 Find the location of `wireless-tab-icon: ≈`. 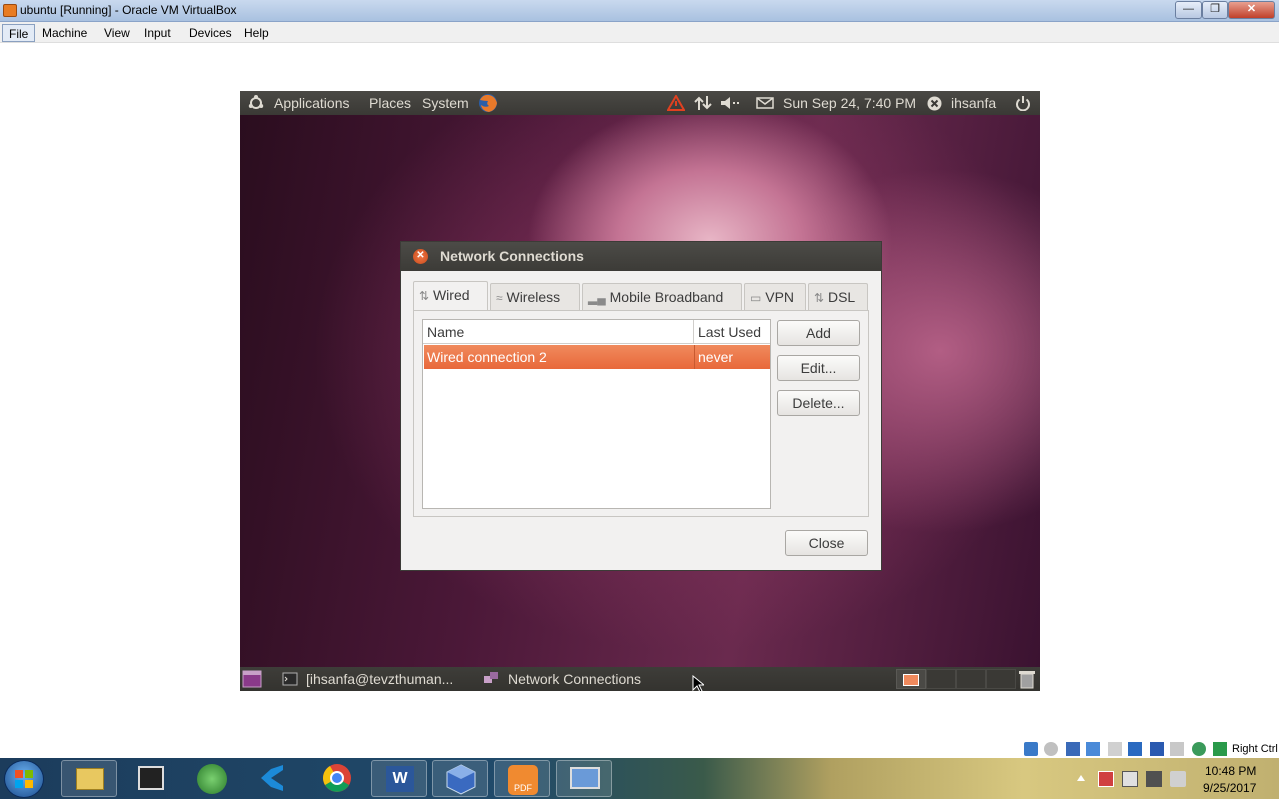

wireless-tab-icon: ≈ is located at coordinates (499, 298).